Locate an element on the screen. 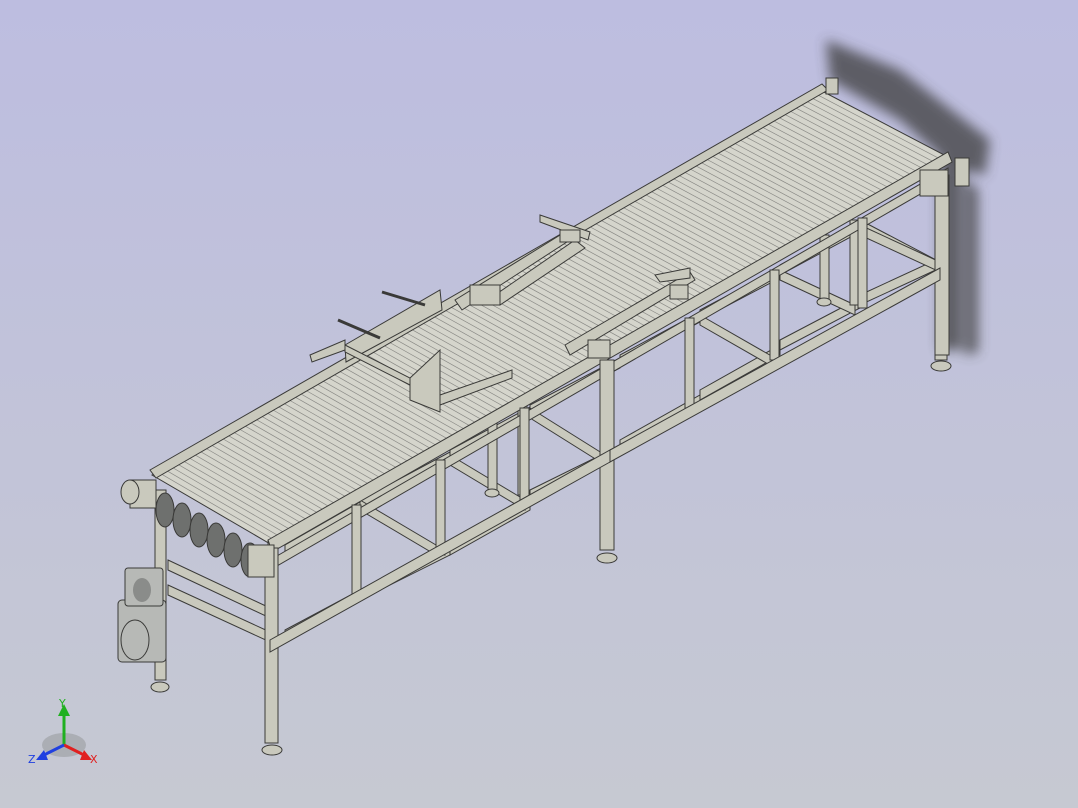 The height and width of the screenshot is (808, 1078). x-axis-label: X is located at coordinates (94, 759).